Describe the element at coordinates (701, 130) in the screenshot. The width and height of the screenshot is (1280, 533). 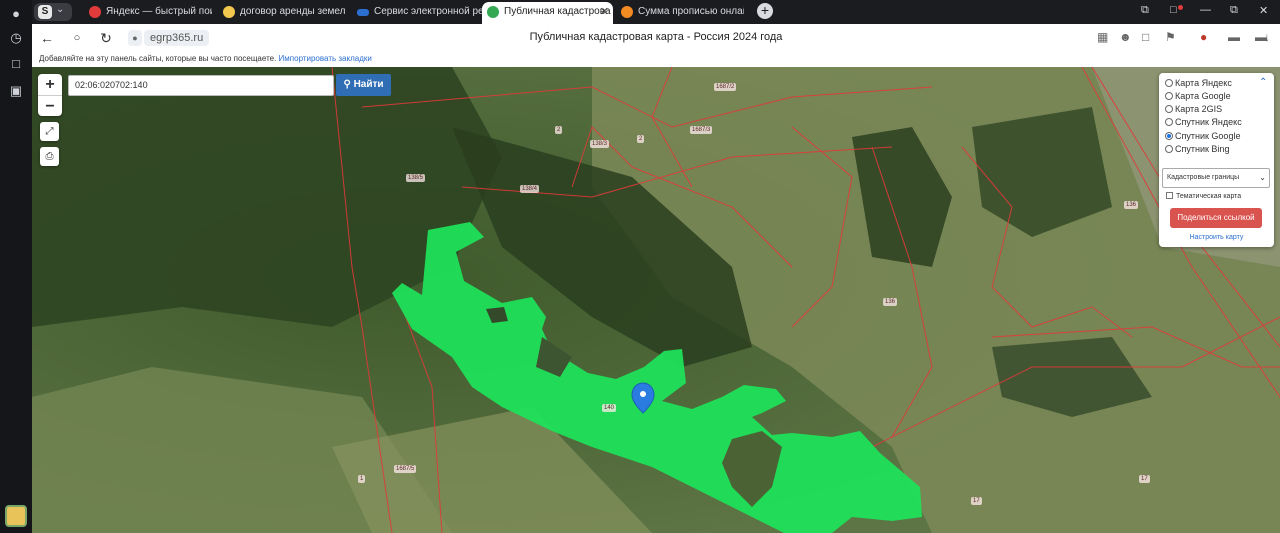
I see `plot-label: 1687/3` at that location.